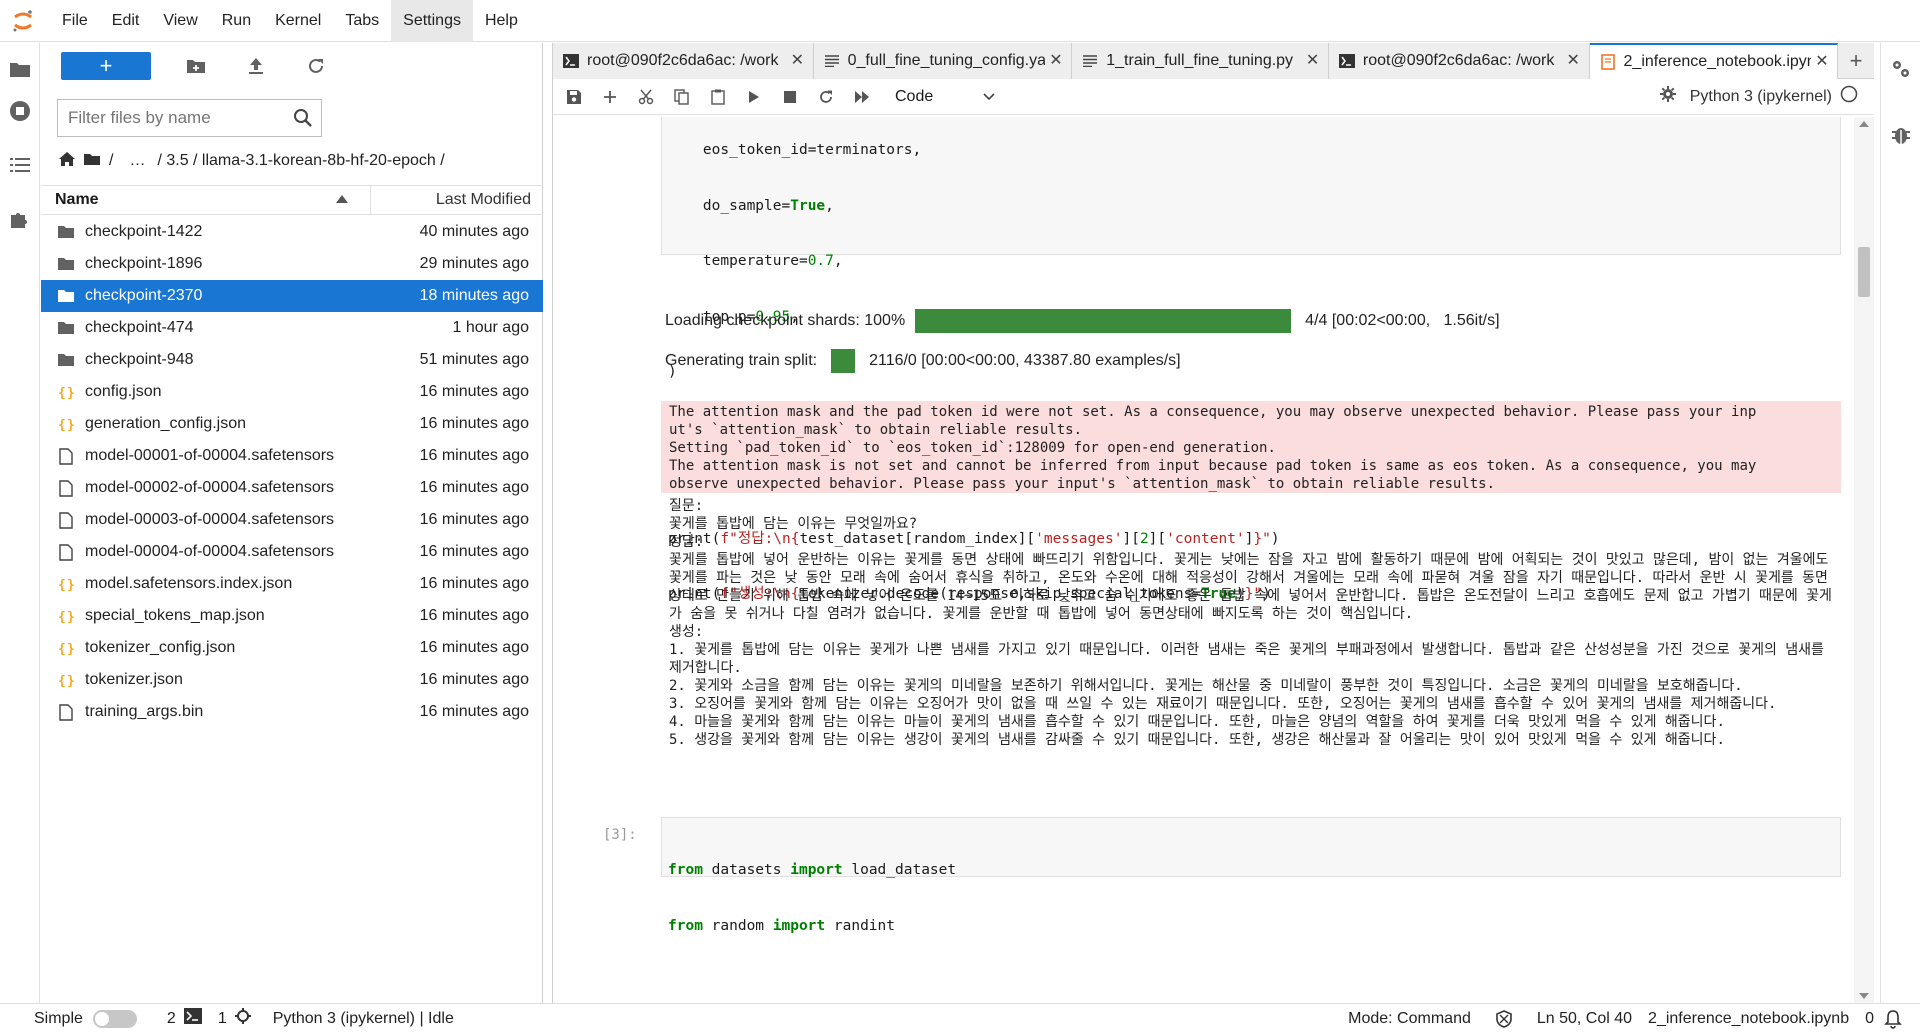 The width and height of the screenshot is (1920, 1033). I want to click on bell-icon, so click(1893, 1019).